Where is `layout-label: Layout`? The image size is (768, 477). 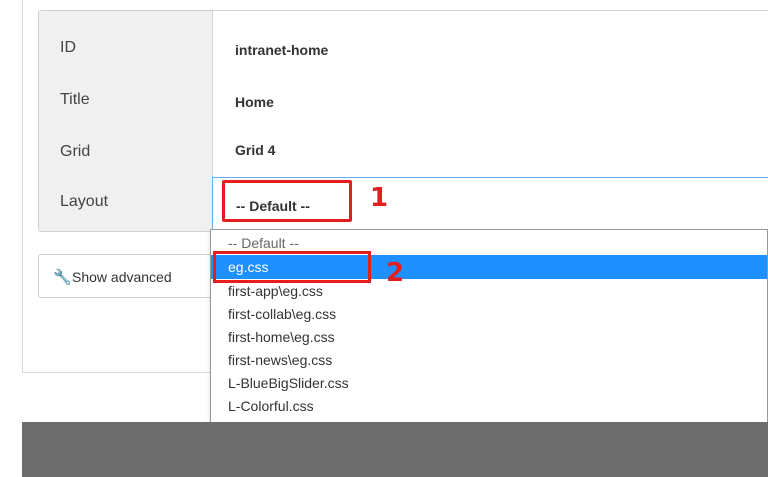 layout-label: Layout is located at coordinates (84, 201).